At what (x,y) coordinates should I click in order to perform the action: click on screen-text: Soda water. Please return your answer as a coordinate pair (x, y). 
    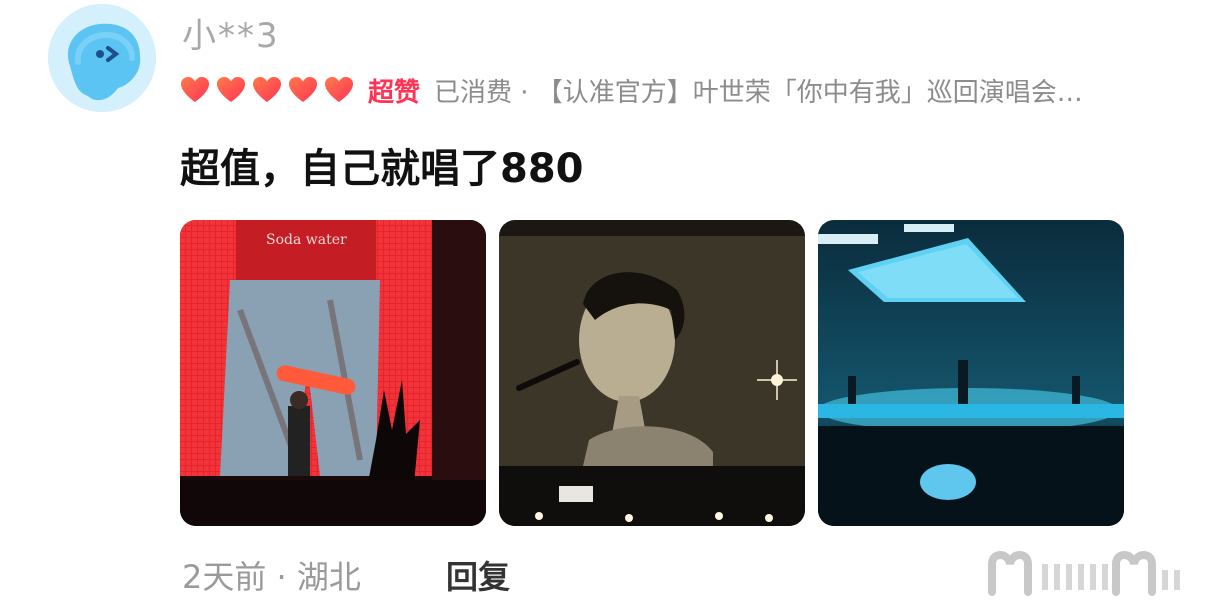
    Looking at the image, I should click on (306, 240).